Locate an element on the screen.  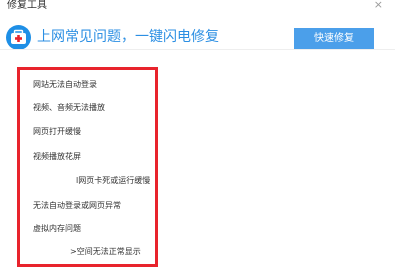
window-title: 修复工具 is located at coordinates (27, 5).